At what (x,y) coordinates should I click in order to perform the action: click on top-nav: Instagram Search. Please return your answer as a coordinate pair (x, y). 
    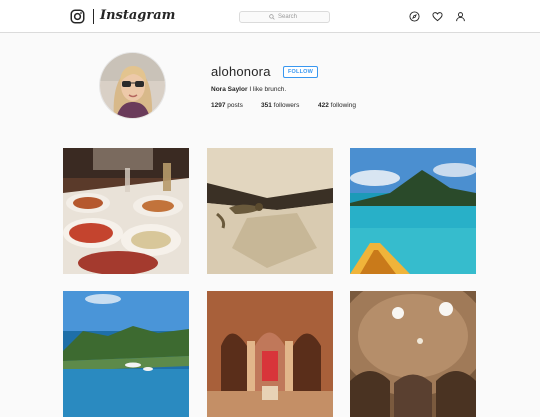
    Looking at the image, I should click on (270, 16).